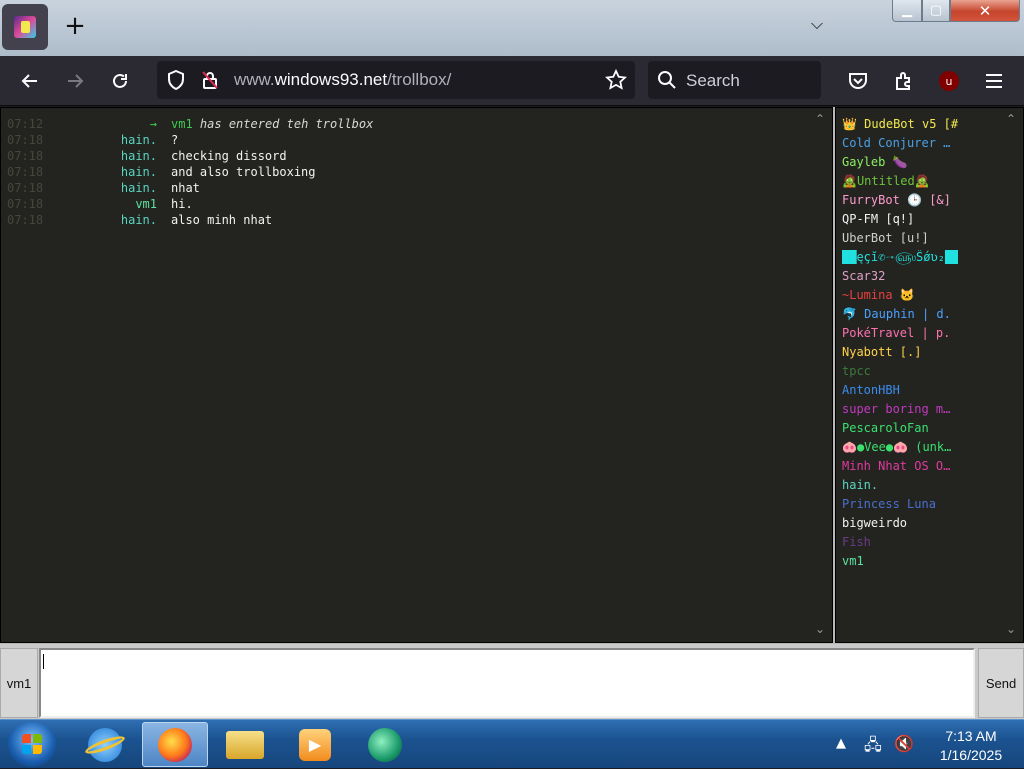 This screenshot has width=1024, height=769. I want to click on user-list-item: ~Lumina 🐱, so click(900, 297).